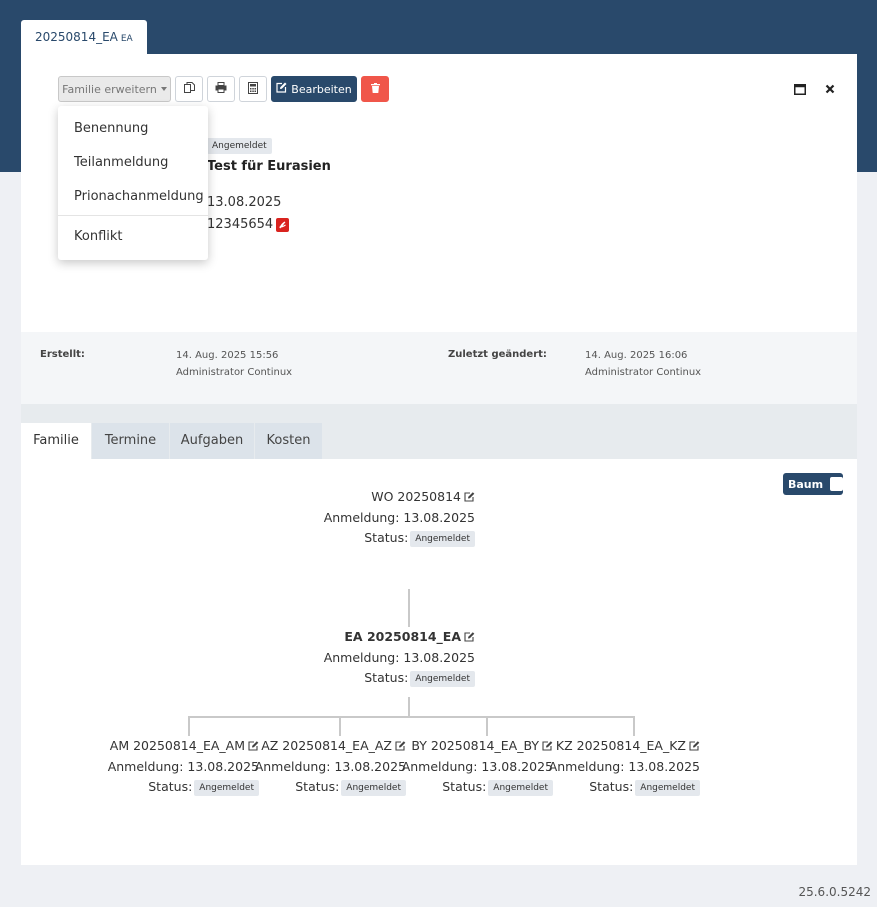 The width and height of the screenshot is (877, 907). Describe the element at coordinates (806, 484) in the screenshot. I see `tree-toggle-label: Baum` at that location.